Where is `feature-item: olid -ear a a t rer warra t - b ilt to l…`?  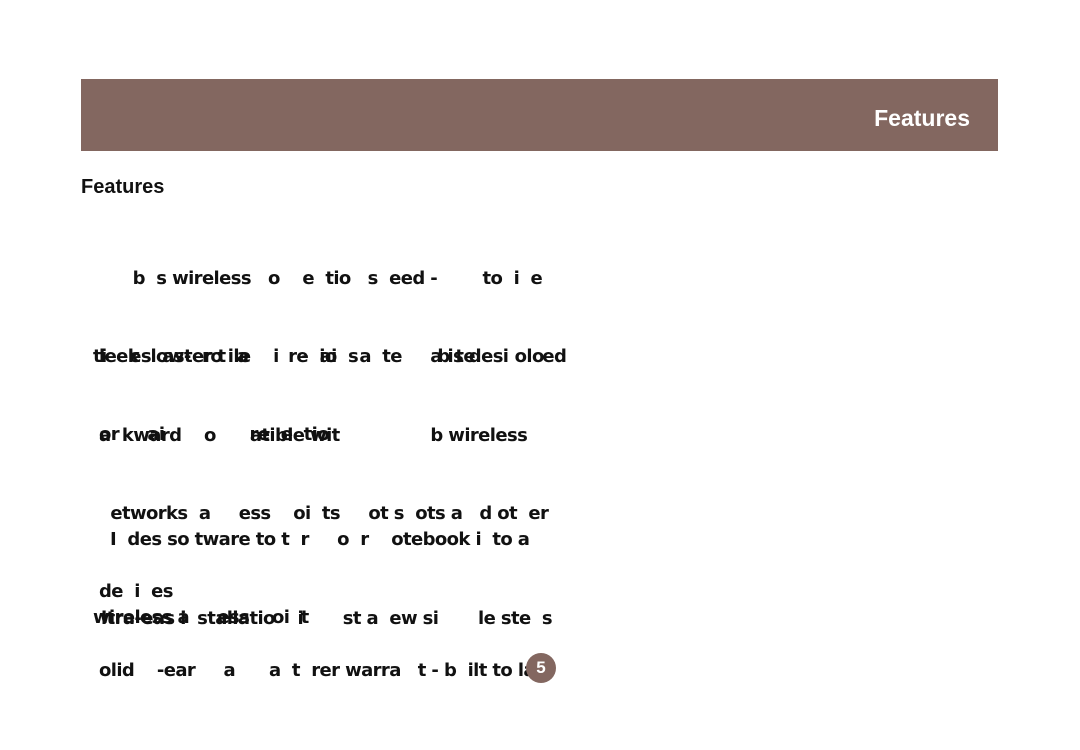 feature-item: olid -ear a a t rer warra t - b ilt to l… is located at coordinates (326, 671).